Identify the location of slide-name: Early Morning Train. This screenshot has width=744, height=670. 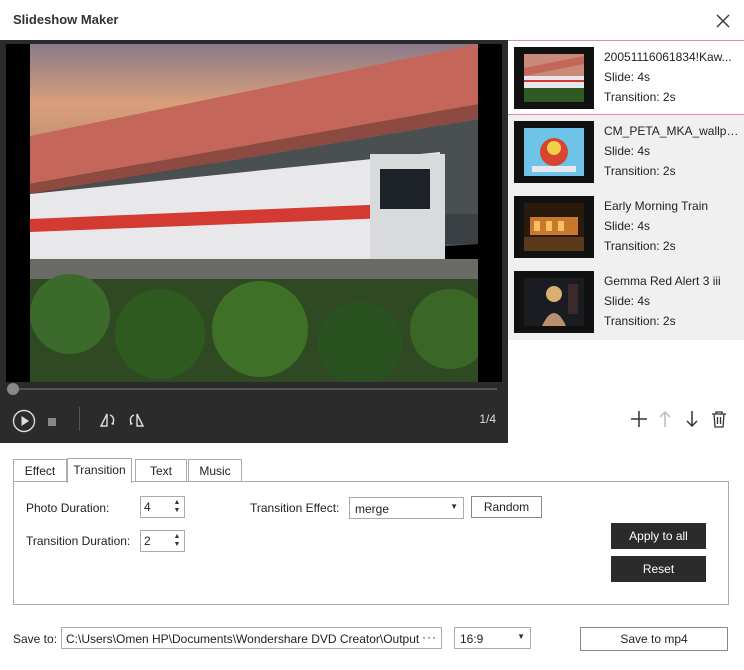
(656, 206).